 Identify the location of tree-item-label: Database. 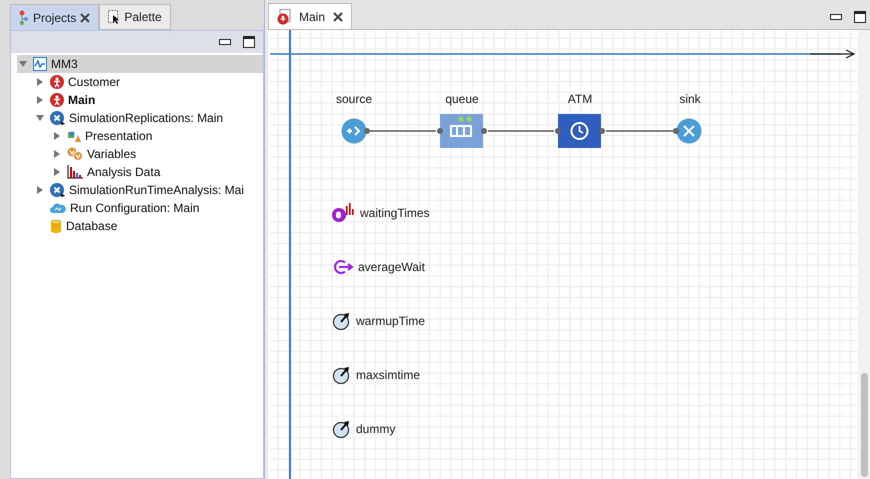
(92, 226).